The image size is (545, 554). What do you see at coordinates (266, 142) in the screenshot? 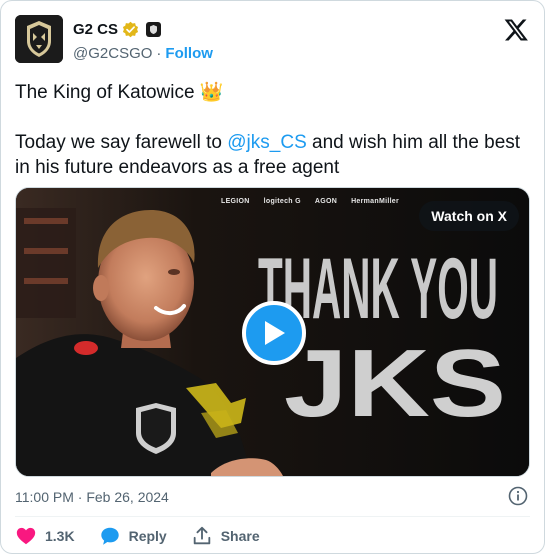
I see `mention-link: @jks_CS` at bounding box center [266, 142].